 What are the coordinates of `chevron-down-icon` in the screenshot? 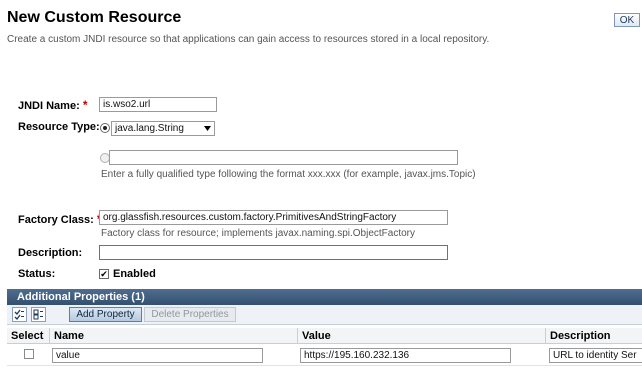 It's located at (207, 128).